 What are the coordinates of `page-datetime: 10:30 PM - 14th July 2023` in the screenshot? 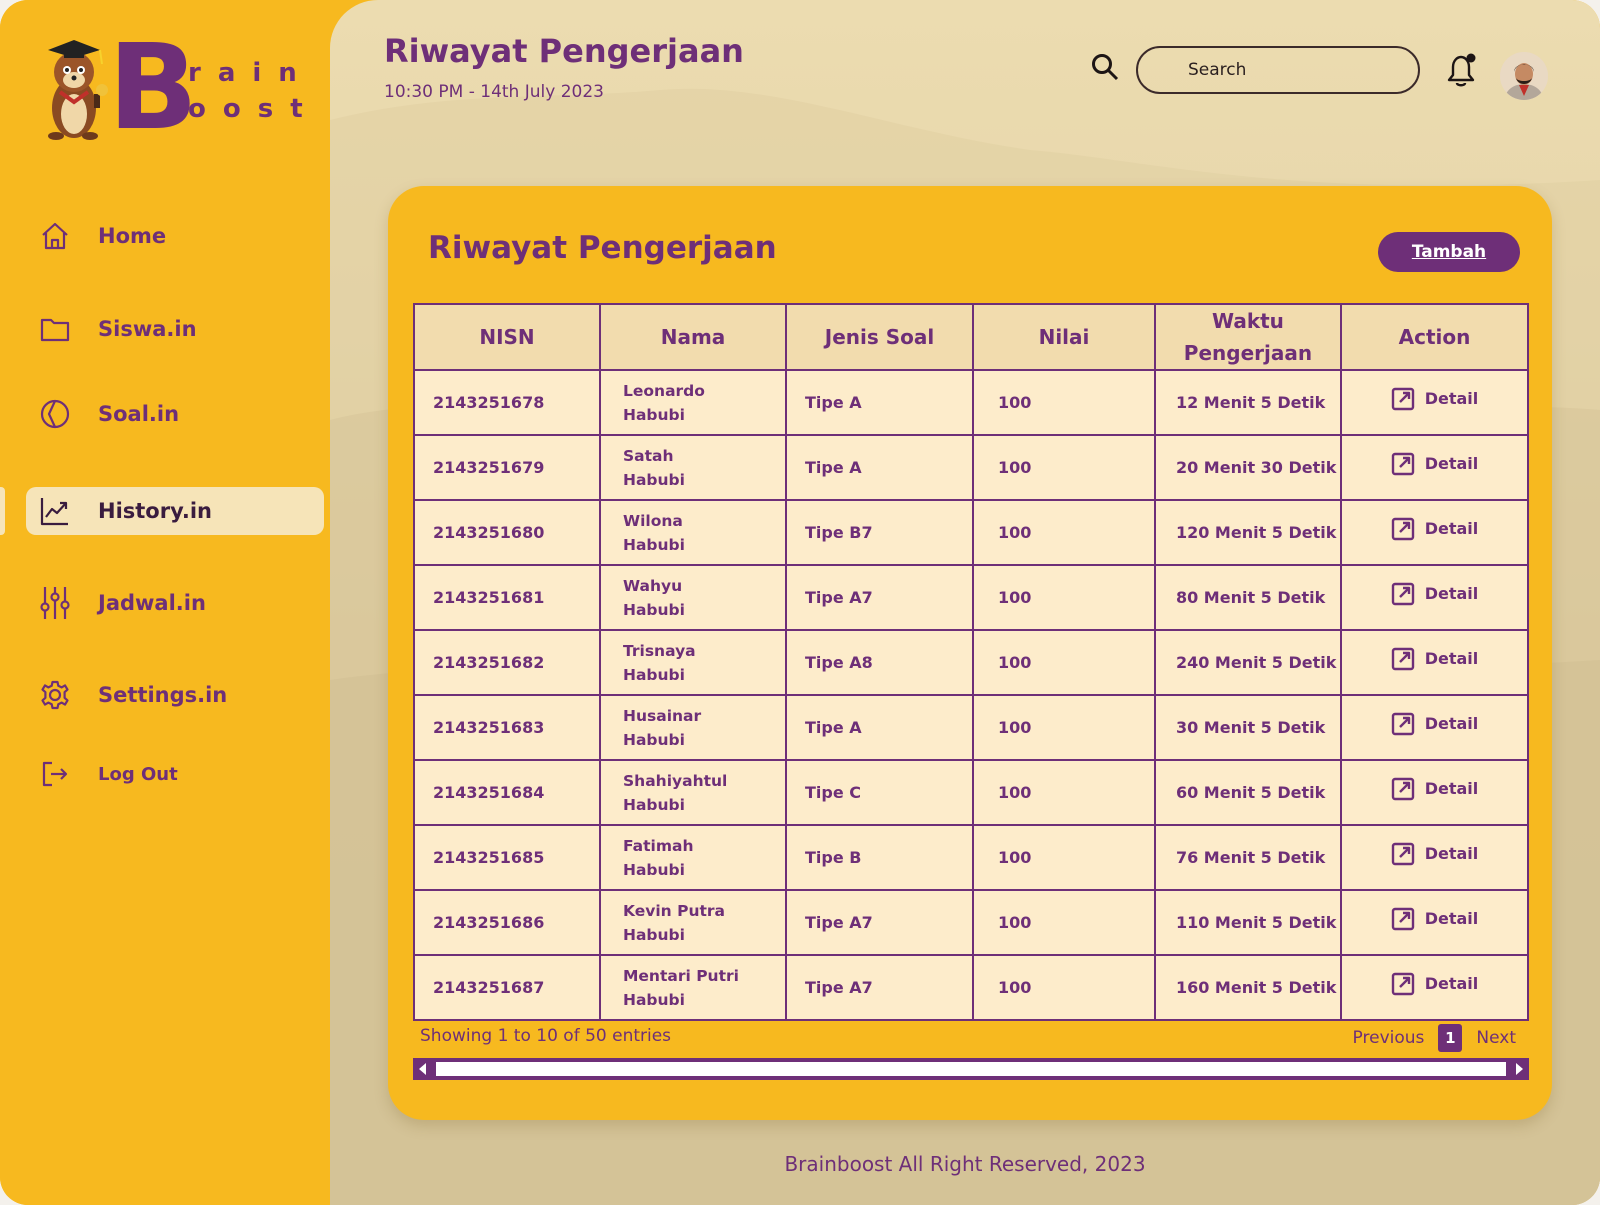 It's located at (494, 92).